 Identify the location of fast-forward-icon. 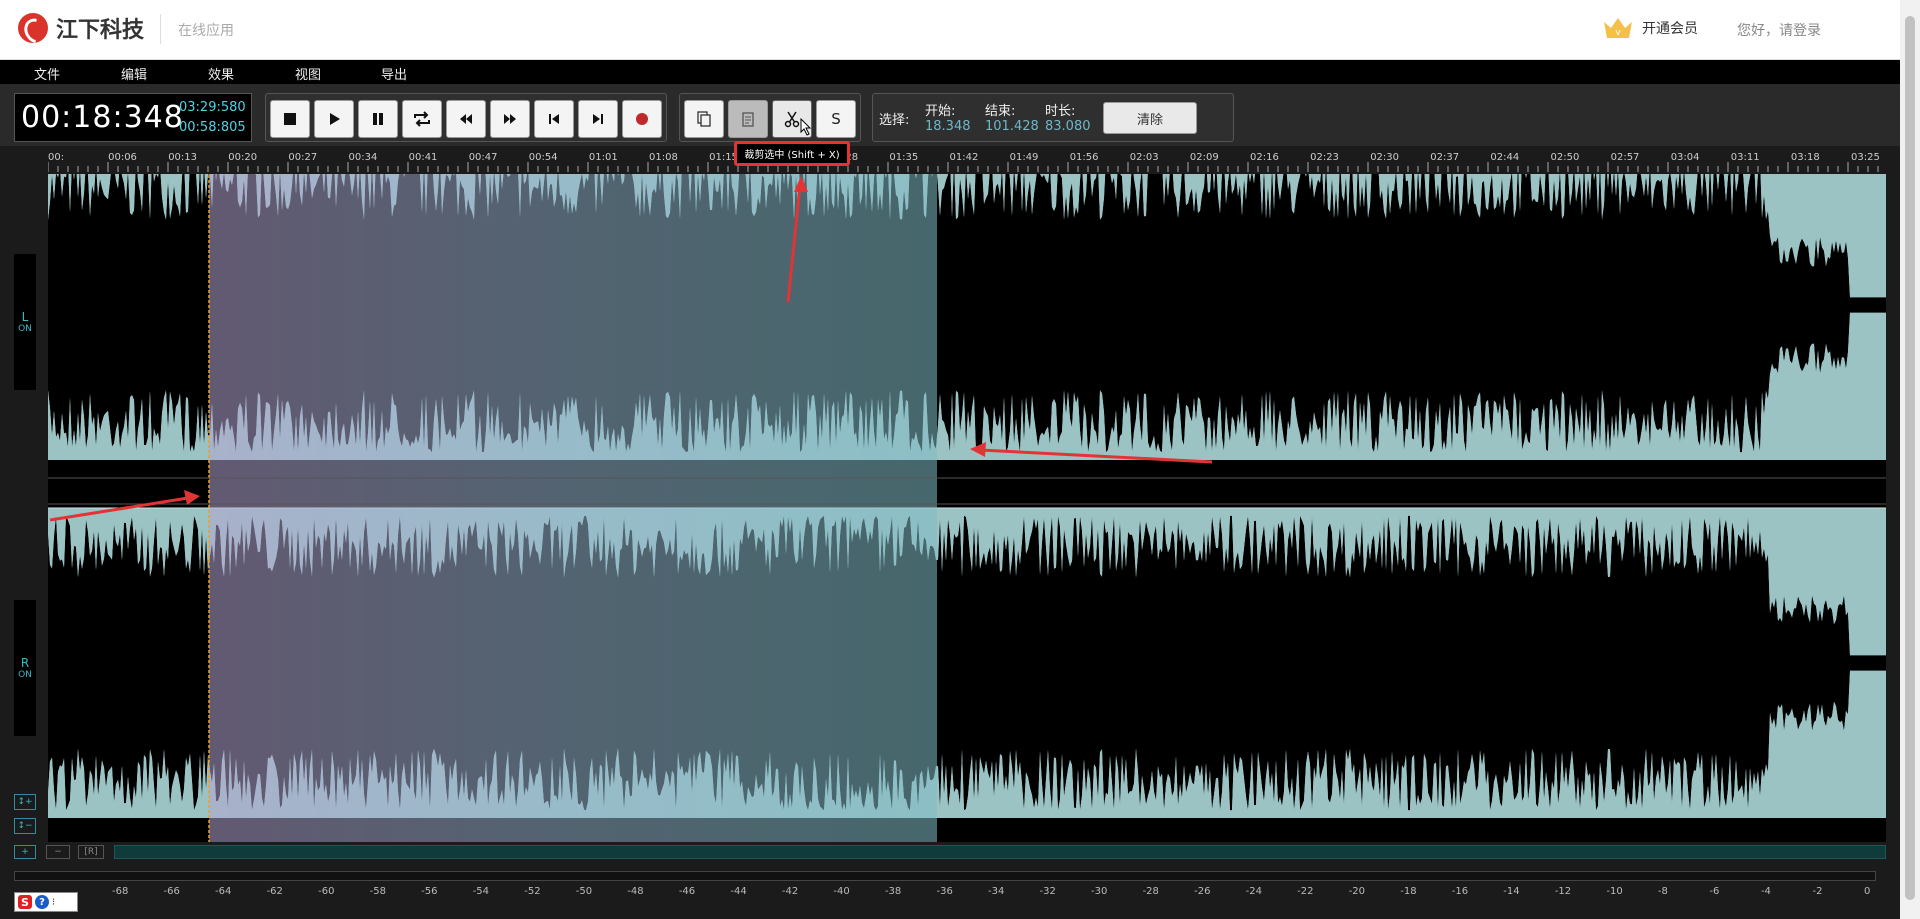
(510, 119).